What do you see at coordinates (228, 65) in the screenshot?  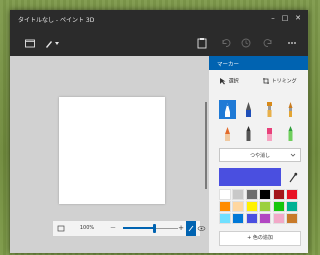 I see `panel-title: マーカー` at bounding box center [228, 65].